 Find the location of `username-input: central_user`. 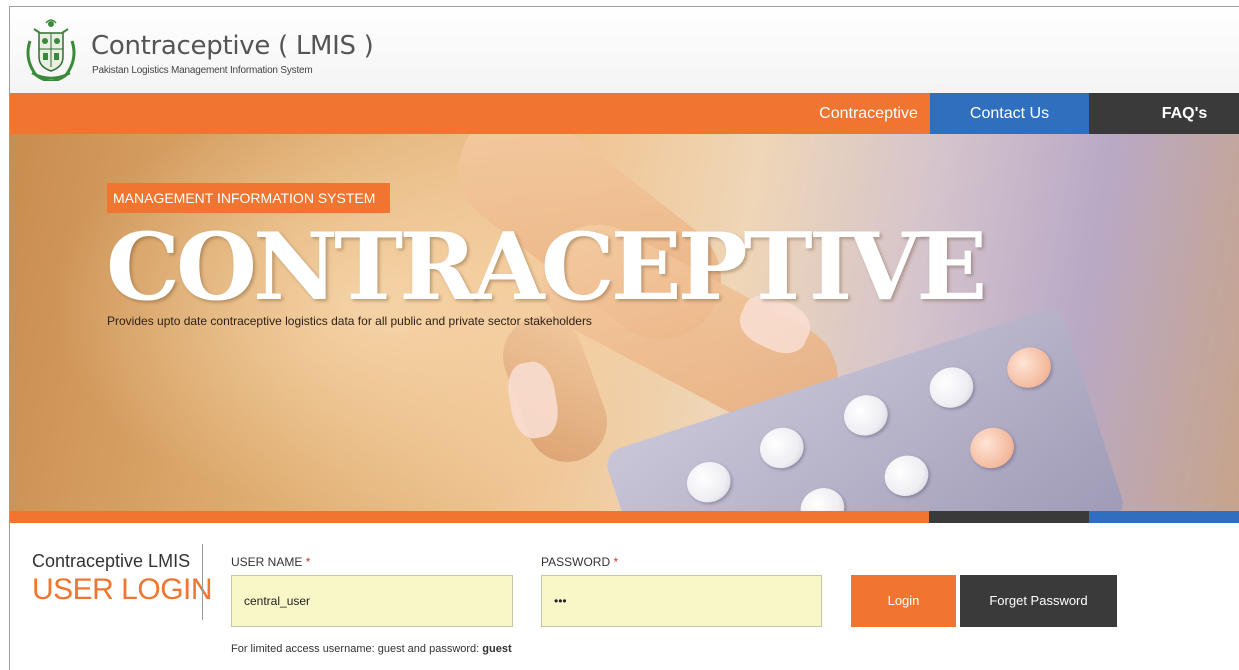

username-input: central_user is located at coordinates (372, 601).